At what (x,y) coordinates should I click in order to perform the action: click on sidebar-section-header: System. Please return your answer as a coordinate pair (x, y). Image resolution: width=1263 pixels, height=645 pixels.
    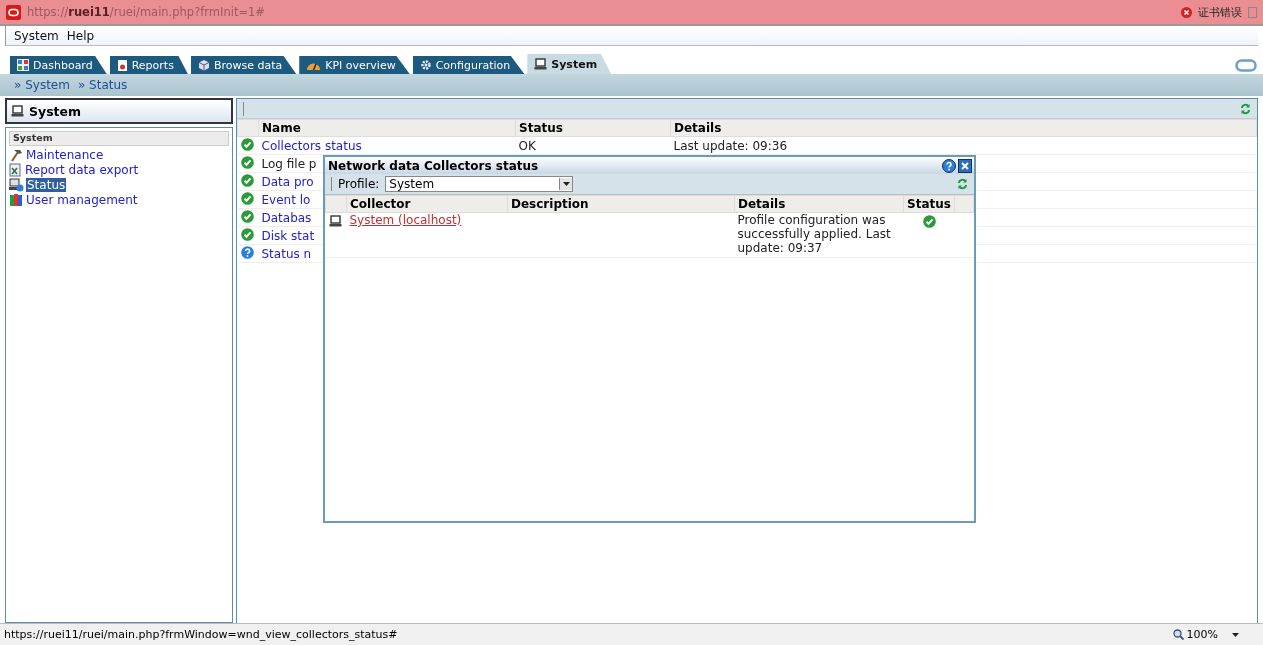
    Looking at the image, I should click on (119, 138).